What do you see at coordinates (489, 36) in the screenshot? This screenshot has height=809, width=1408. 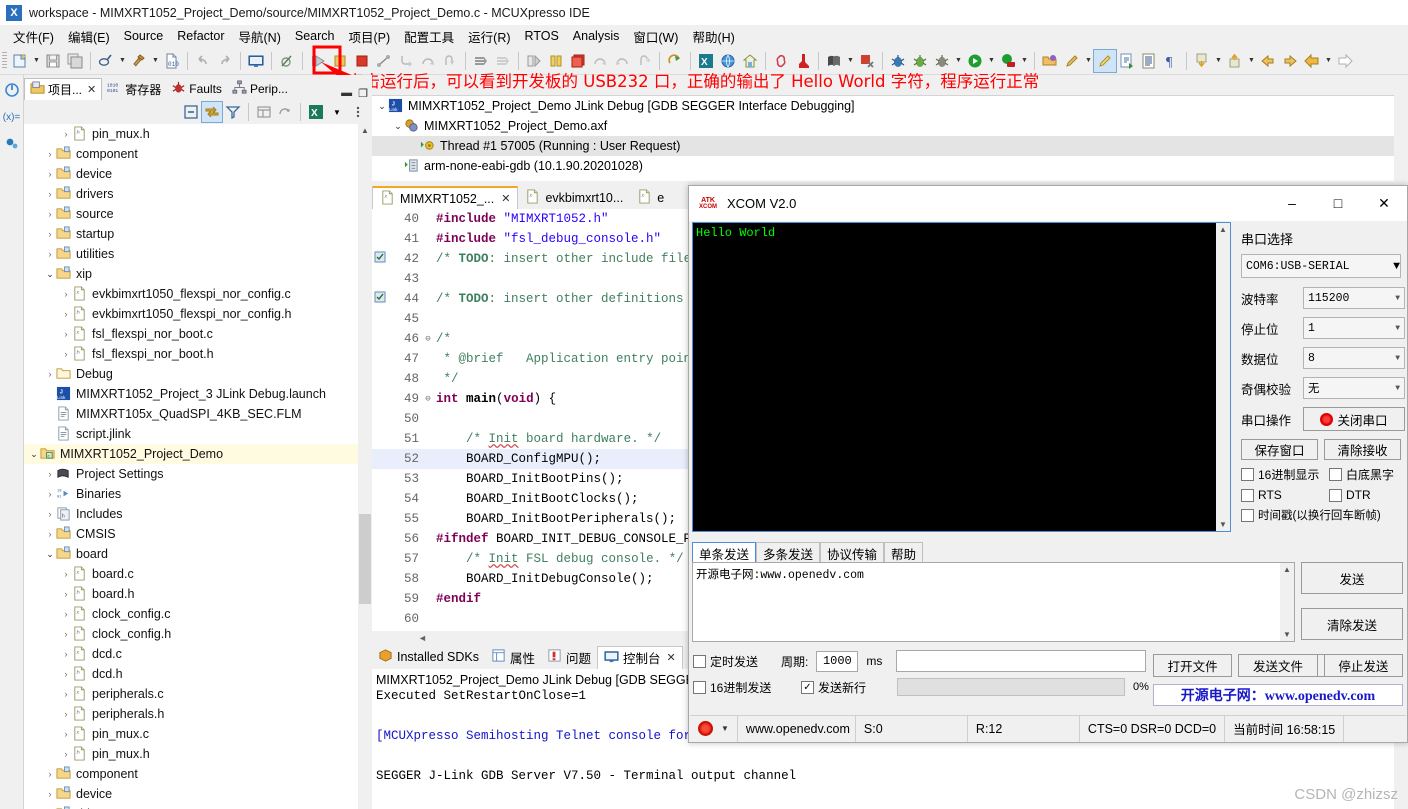 I see `menu-item-8: 运行(R)` at bounding box center [489, 36].